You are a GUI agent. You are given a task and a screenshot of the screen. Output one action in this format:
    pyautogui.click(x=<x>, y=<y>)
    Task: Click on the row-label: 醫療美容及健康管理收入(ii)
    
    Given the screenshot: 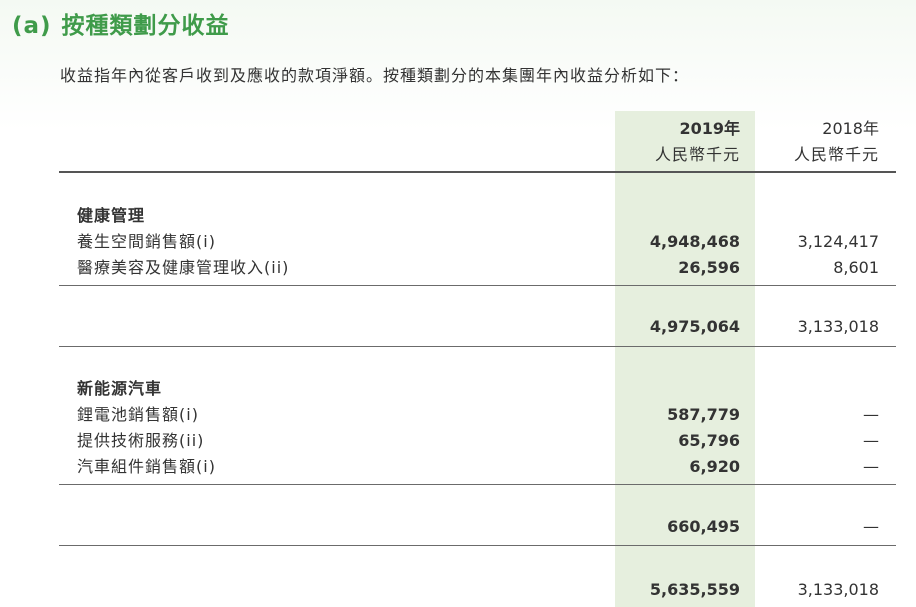 What is the action you would take?
    pyautogui.click(x=183, y=267)
    